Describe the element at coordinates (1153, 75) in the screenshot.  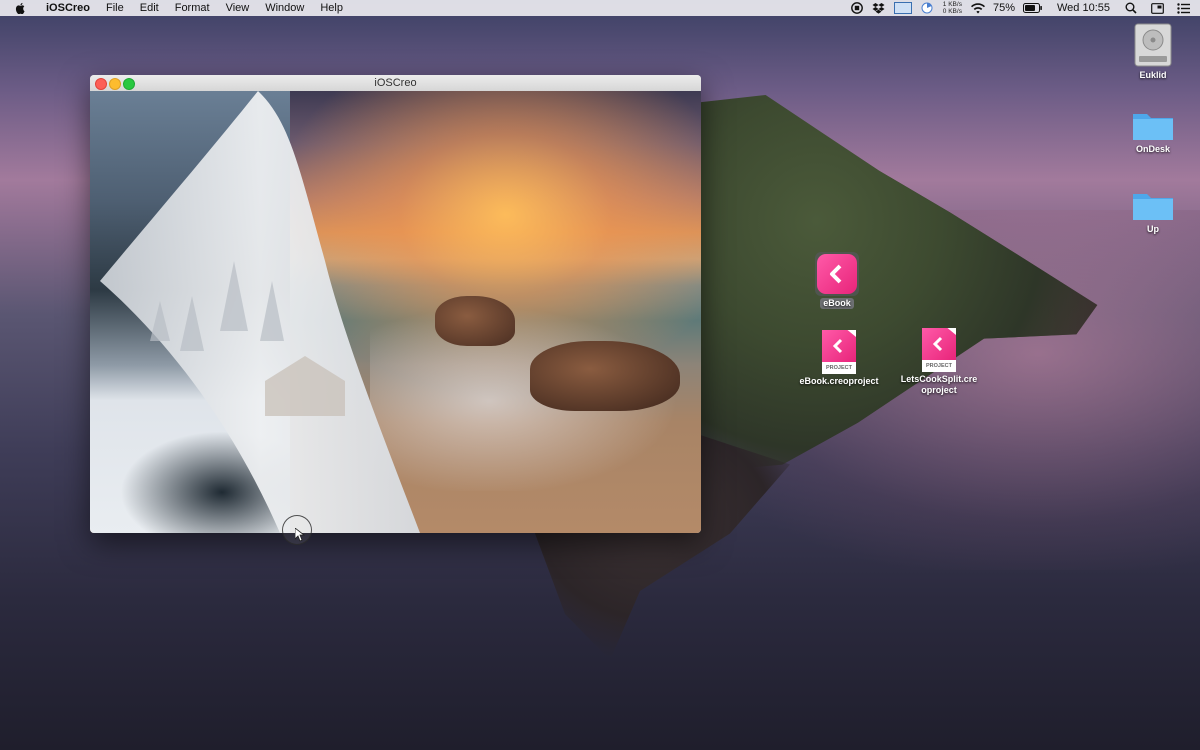
I see `desktop-label: Euklid` at that location.